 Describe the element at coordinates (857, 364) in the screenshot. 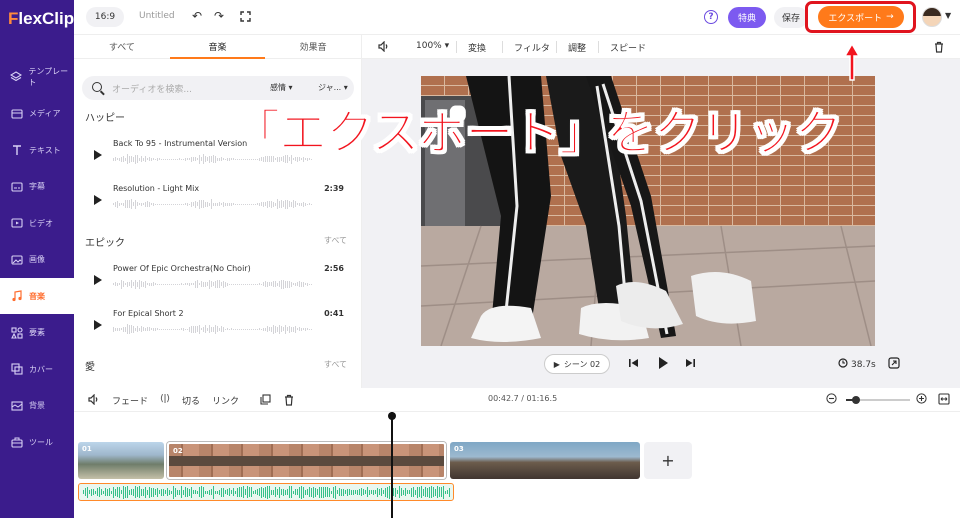

I see `scene-duration: 38.7s` at that location.